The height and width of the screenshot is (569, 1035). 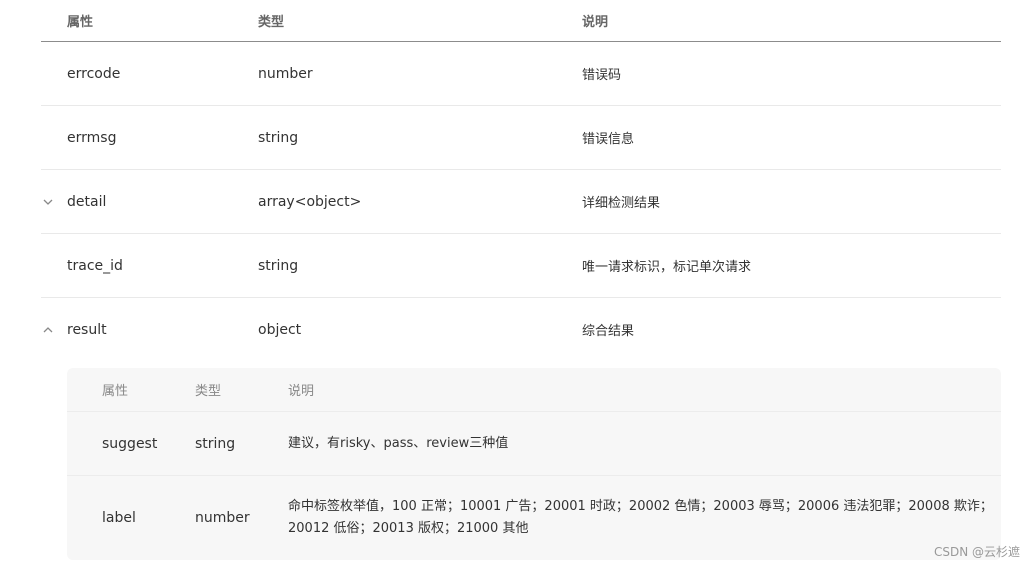 What do you see at coordinates (80, 22) in the screenshot?
I see `header-attribute: 属性` at bounding box center [80, 22].